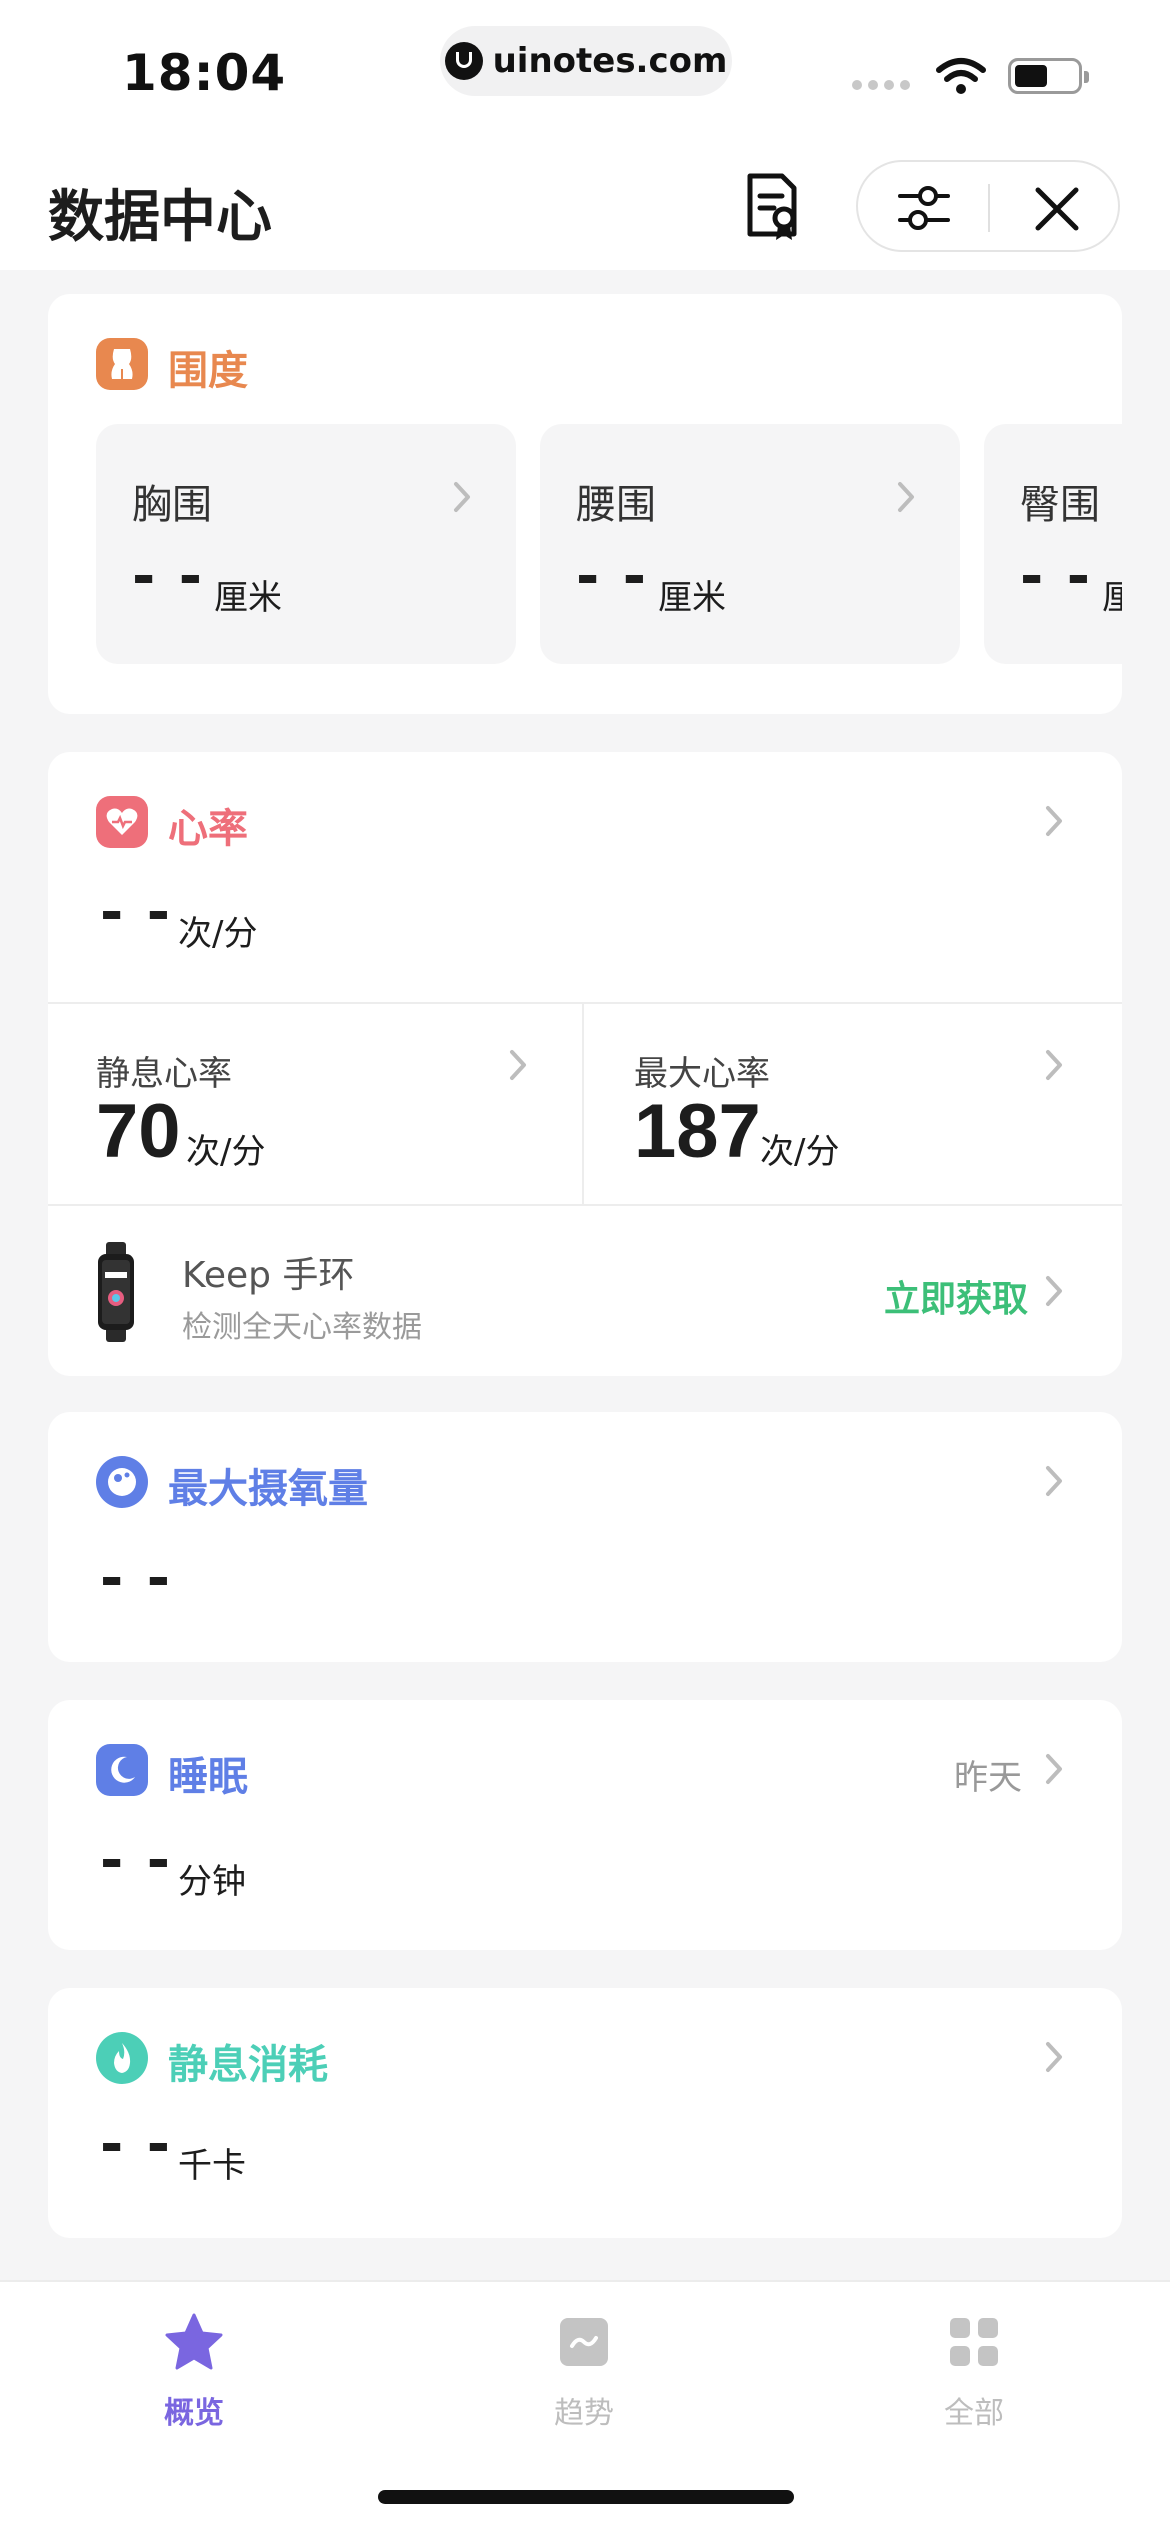 This screenshot has height=2534, width=1170. What do you see at coordinates (194, 2372) in the screenshot?
I see `tab-overview: 概览` at bounding box center [194, 2372].